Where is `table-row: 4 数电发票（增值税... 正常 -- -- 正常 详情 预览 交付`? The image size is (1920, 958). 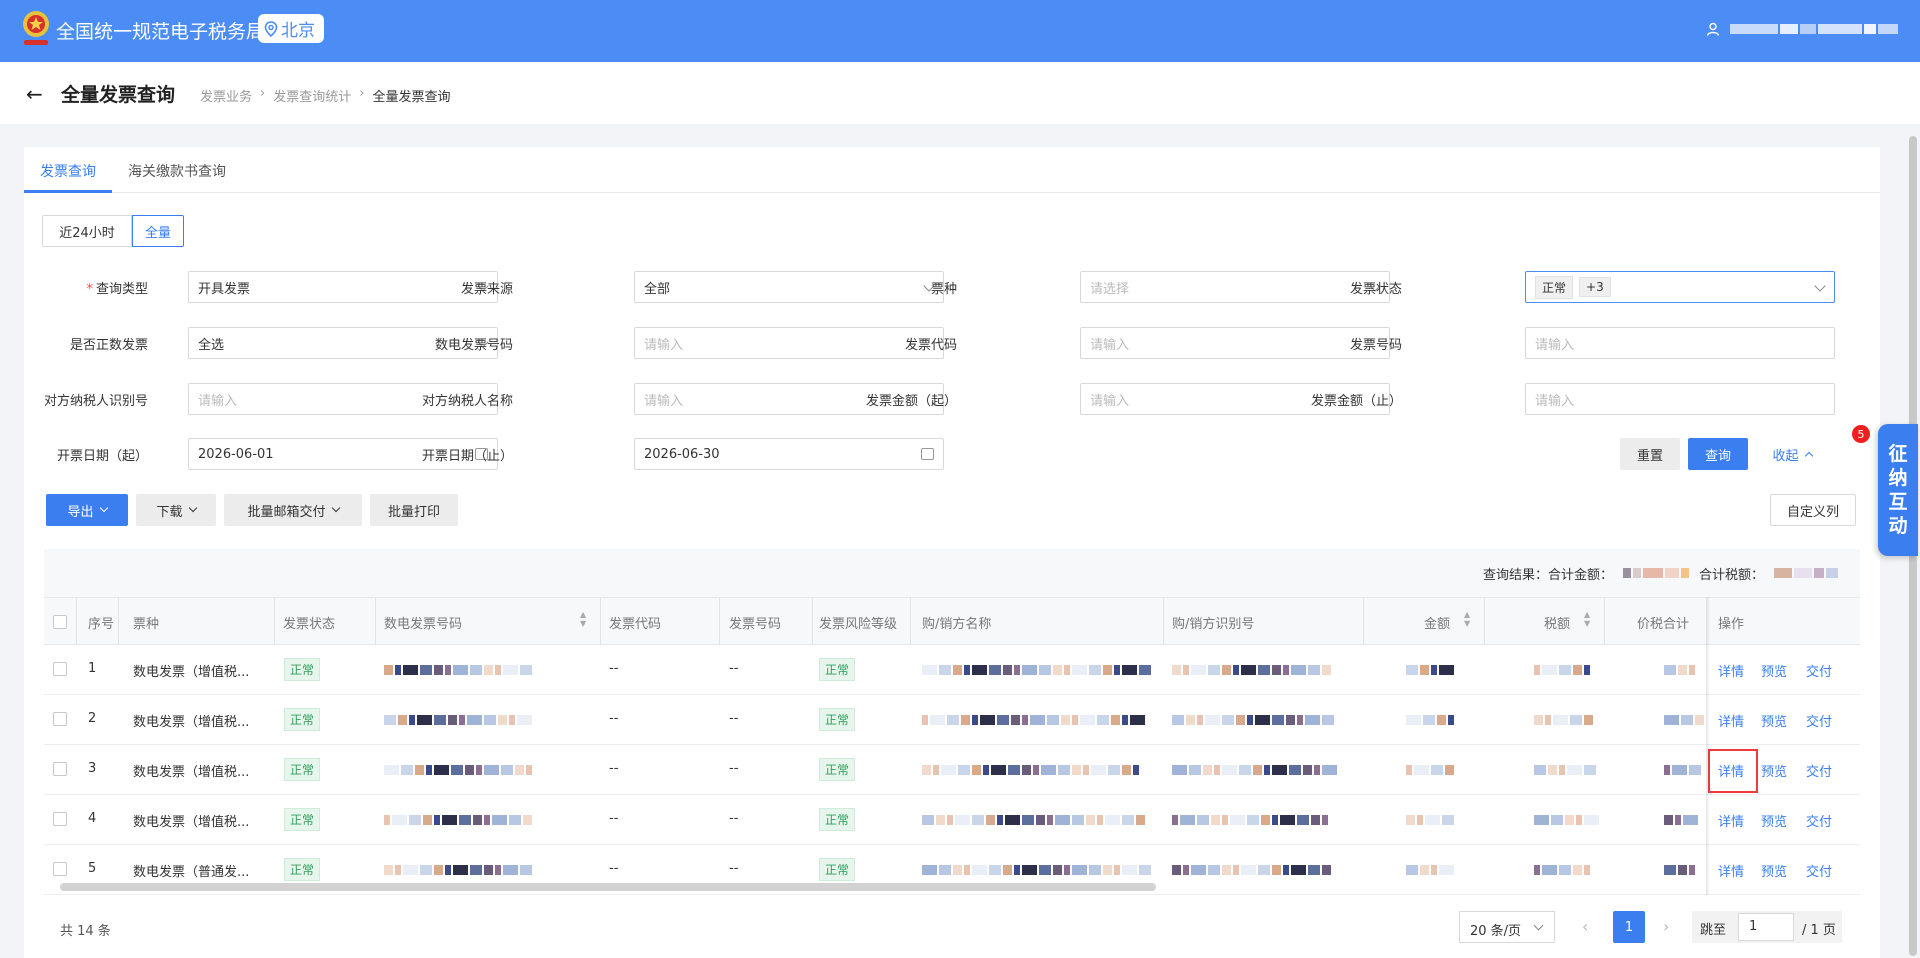
table-row: 4 数电发票（增值税... 正常 -- -- 正常 详情 预览 交付 is located at coordinates (952, 820).